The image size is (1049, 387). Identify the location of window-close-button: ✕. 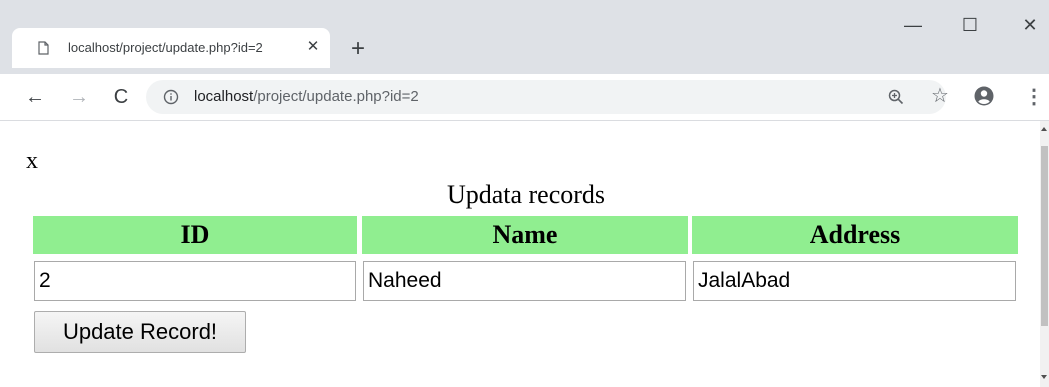
(1029, 25).